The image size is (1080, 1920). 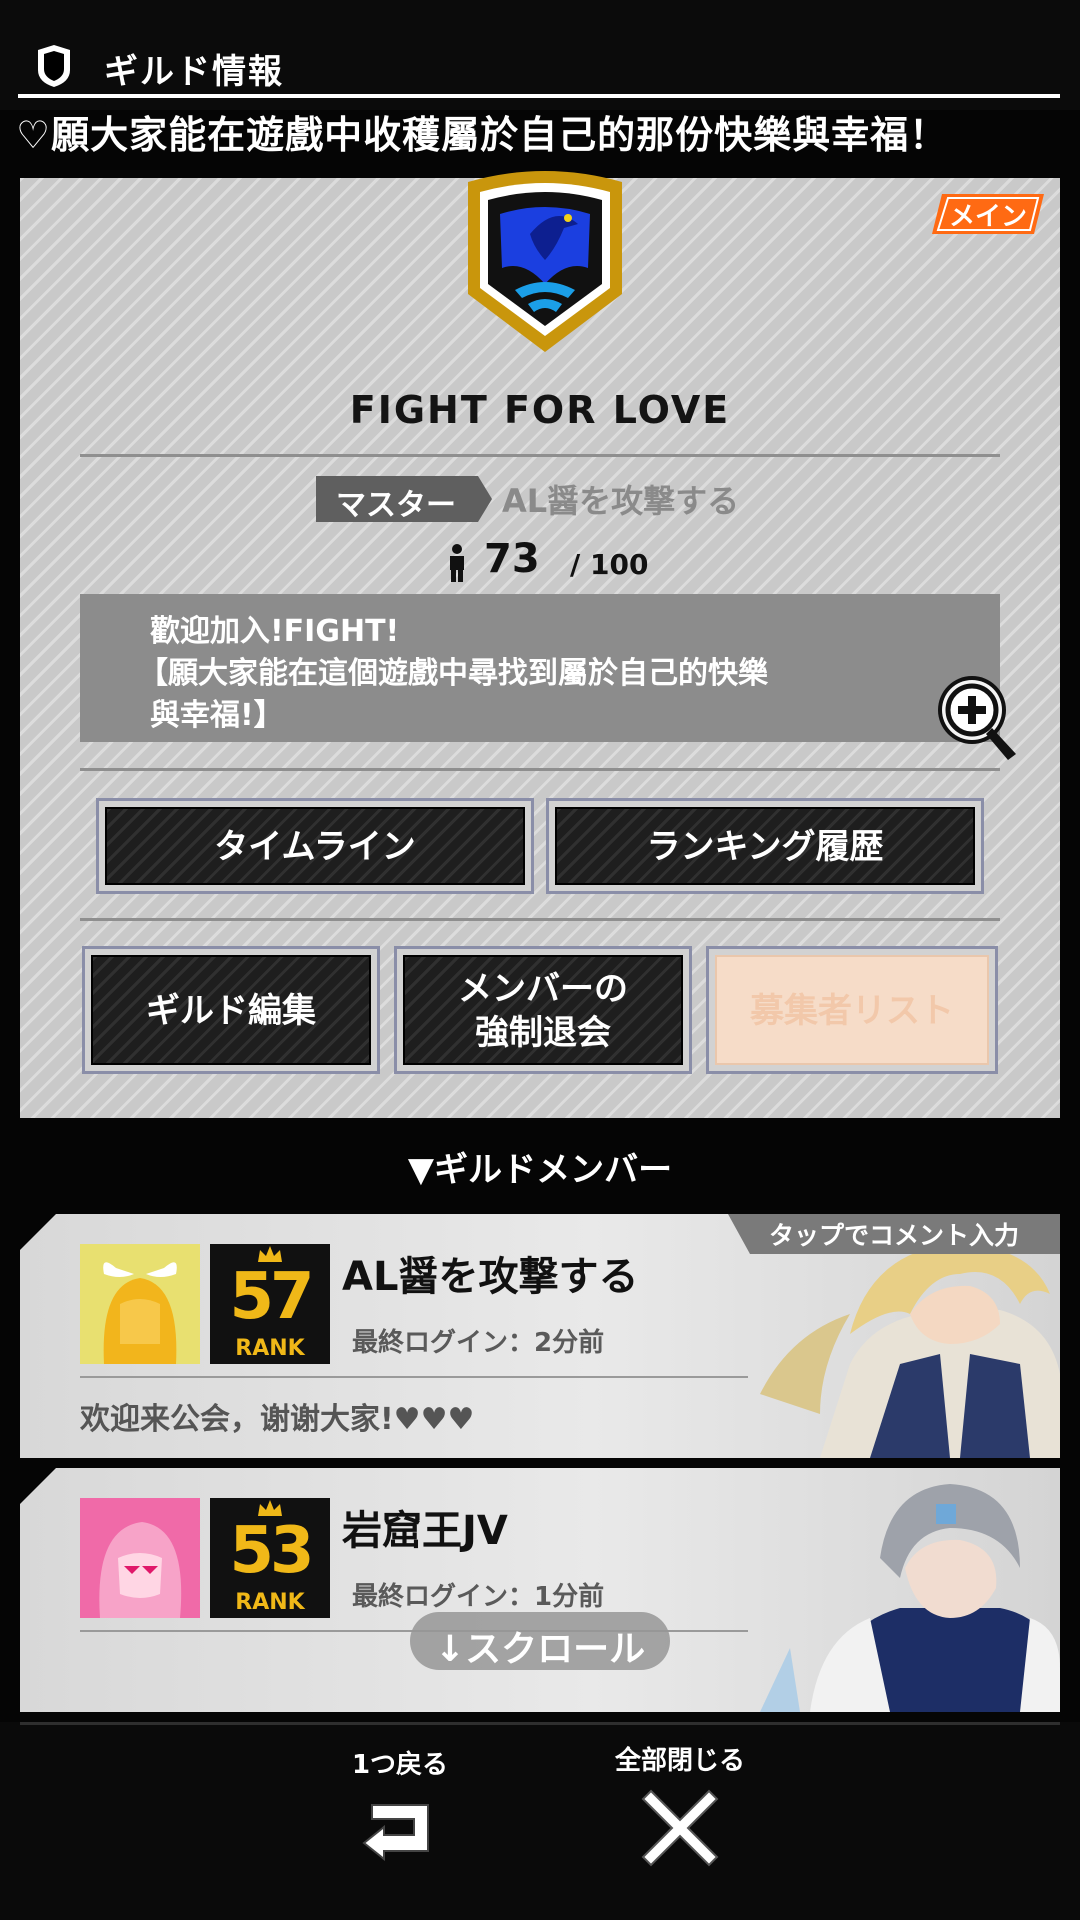 What do you see at coordinates (852, 1010) in the screenshot?
I see `applicant-list-button: 募集者リスト` at bounding box center [852, 1010].